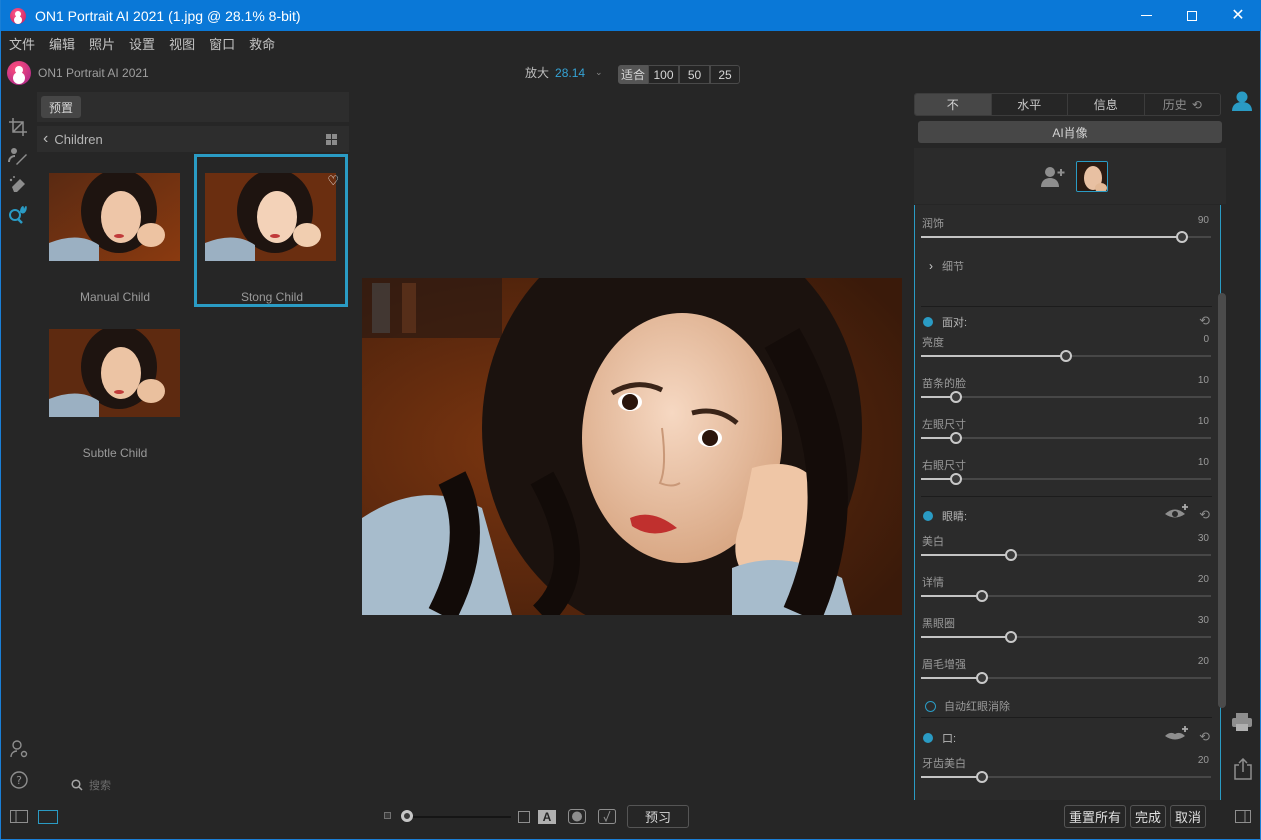 This screenshot has height=840, width=1261. I want to click on add-face-button, so click(1054, 178).